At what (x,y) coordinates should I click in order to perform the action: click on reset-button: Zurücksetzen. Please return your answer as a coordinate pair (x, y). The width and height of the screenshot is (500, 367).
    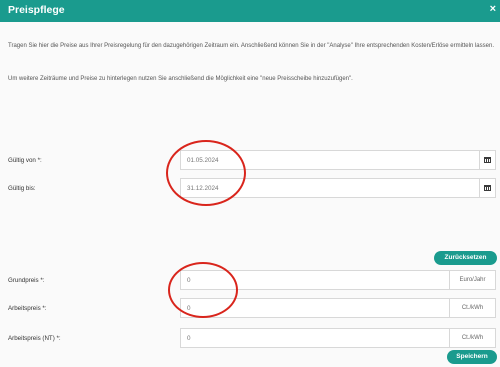
    Looking at the image, I should click on (465, 258).